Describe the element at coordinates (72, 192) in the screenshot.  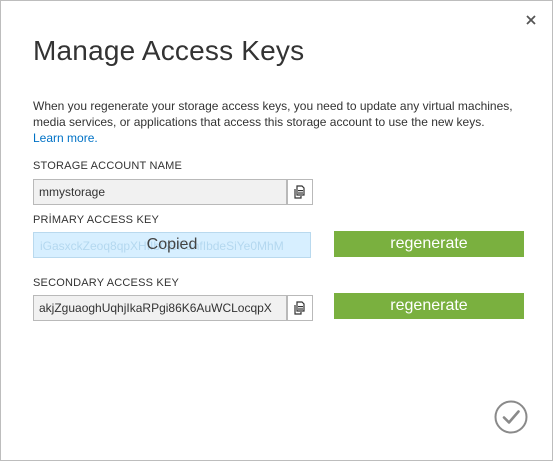
I see `storage-account-value: mmystorage` at that location.